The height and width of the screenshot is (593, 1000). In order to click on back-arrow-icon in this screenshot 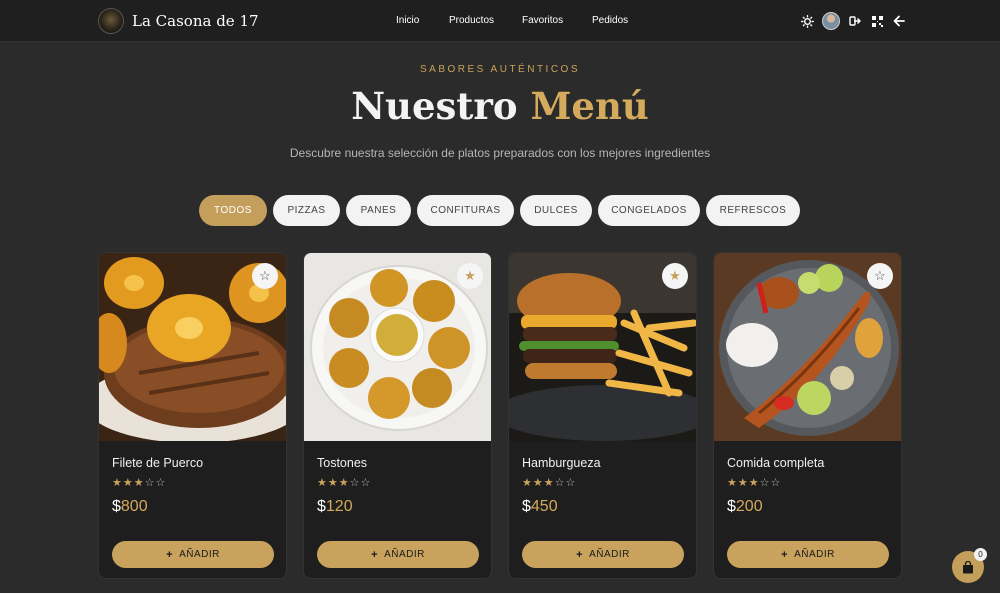, I will do `click(899, 21)`.